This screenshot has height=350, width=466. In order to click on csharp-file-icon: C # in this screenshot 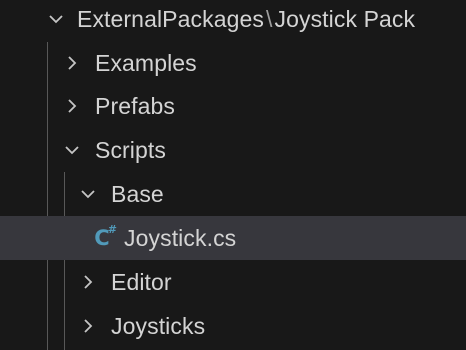, I will do `click(105, 236)`.